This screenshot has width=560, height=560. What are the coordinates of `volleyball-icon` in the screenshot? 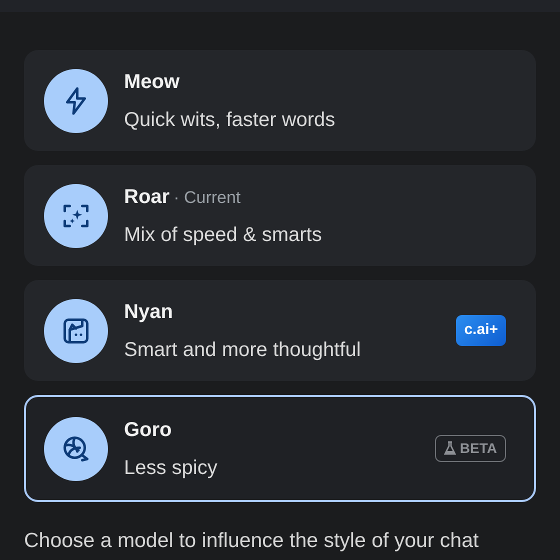 It's located at (76, 449).